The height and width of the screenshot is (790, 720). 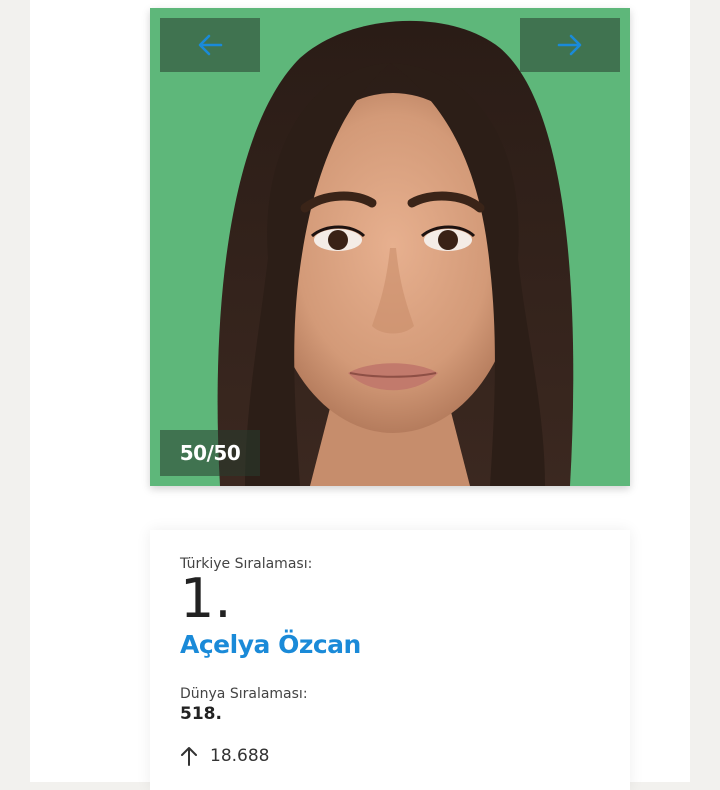 What do you see at coordinates (201, 714) in the screenshot?
I see `world-rank-value: 518.` at bounding box center [201, 714].